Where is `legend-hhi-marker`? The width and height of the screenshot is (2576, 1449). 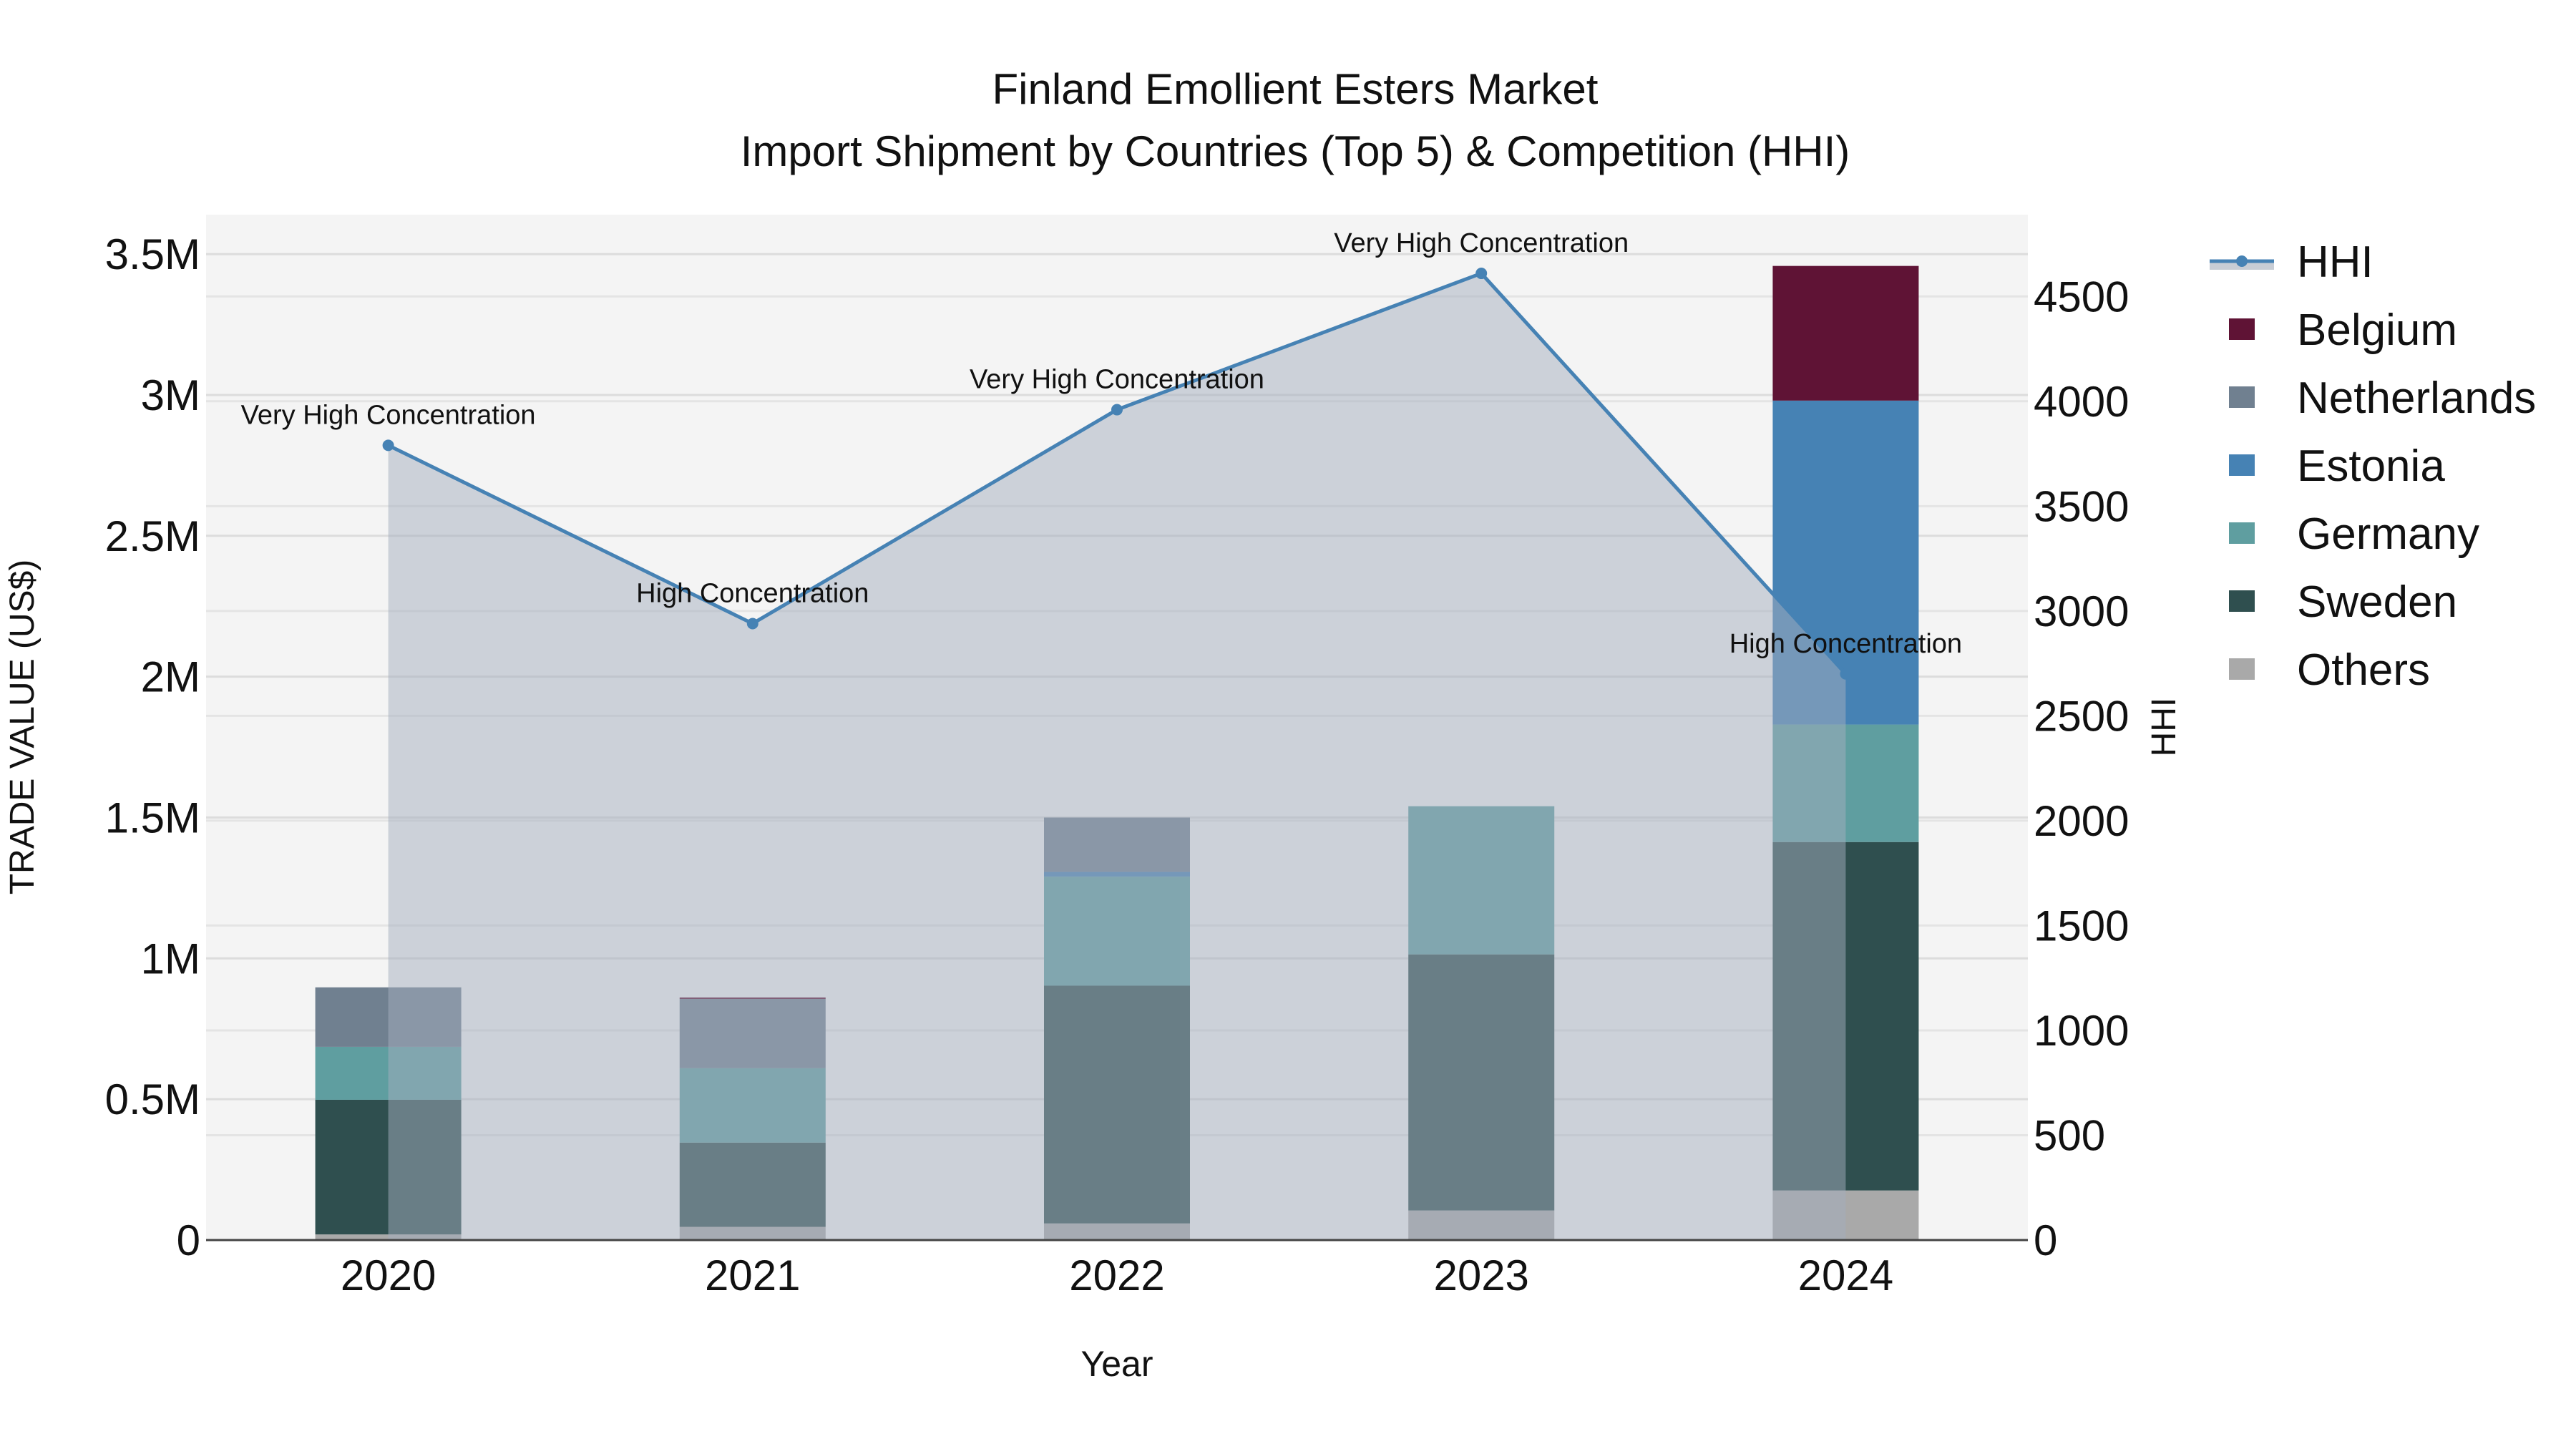
legend-hhi-marker is located at coordinates (2242, 261).